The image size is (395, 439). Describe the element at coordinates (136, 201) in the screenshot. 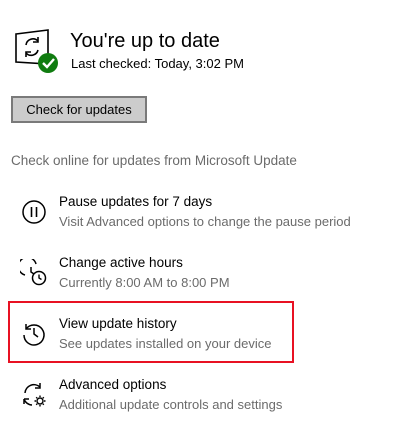

I see `option-title: Pause updates for 7 days` at that location.